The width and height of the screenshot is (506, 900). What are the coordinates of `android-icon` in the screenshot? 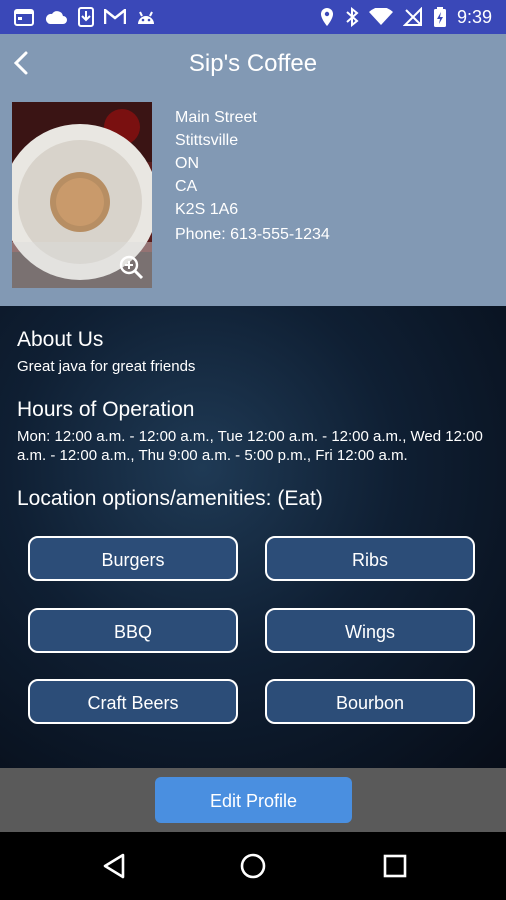 It's located at (146, 17).